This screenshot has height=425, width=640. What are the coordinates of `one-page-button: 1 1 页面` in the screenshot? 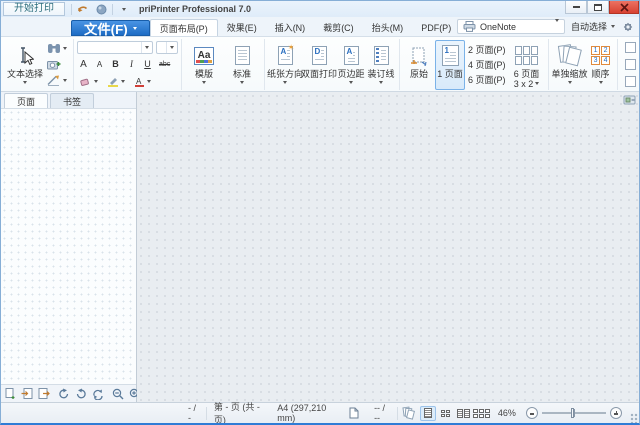 It's located at (450, 64).